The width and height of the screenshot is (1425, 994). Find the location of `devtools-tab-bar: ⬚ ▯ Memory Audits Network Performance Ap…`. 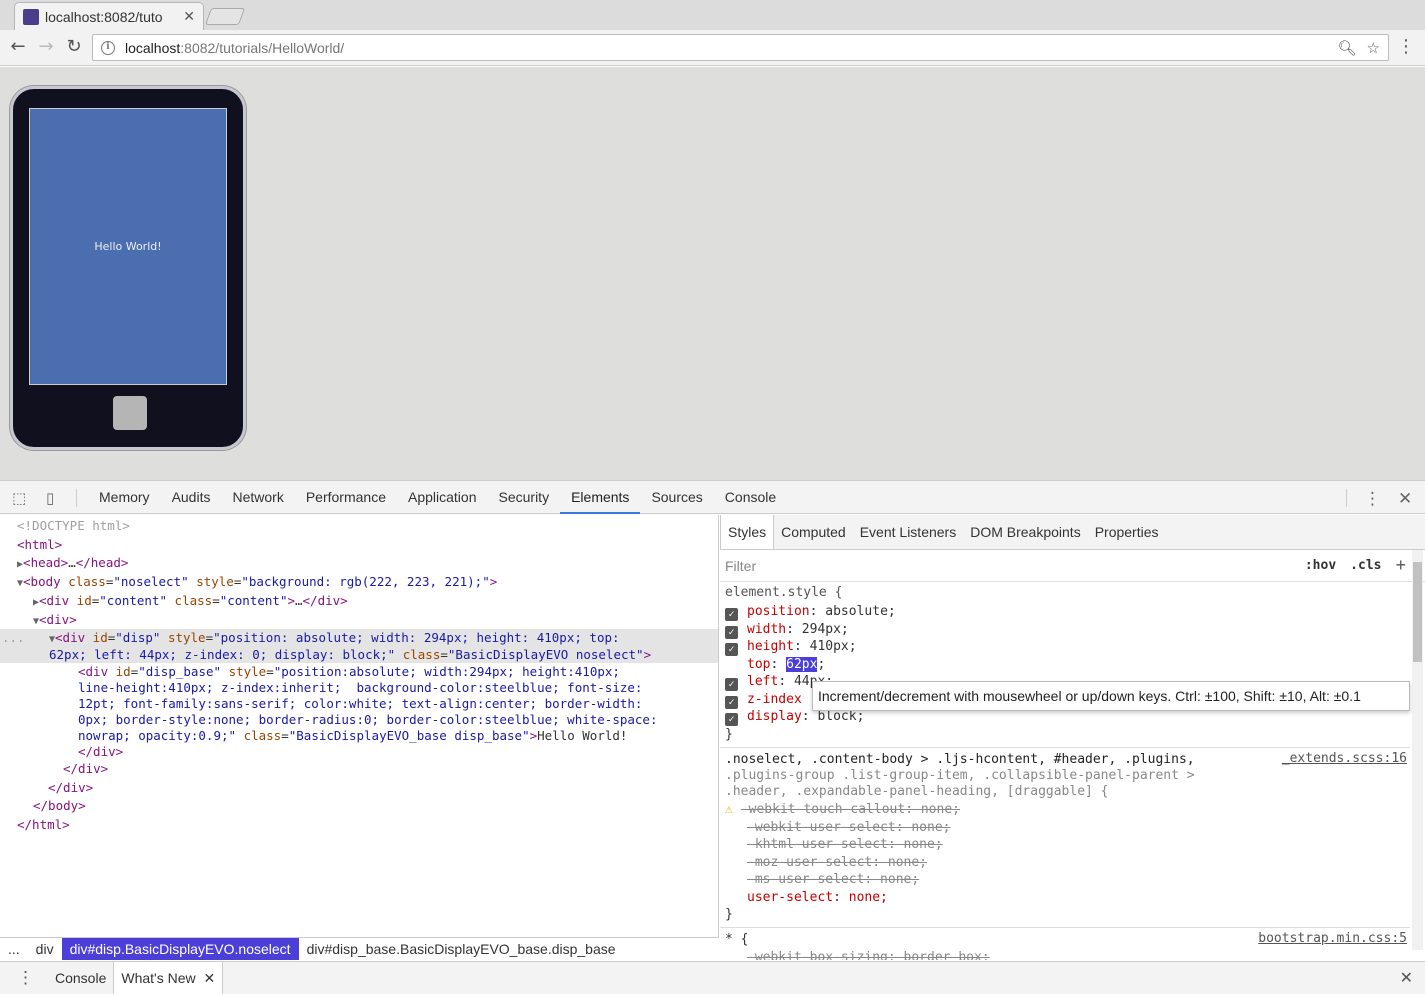

devtools-tab-bar: ⬚ ▯ Memory Audits Network Performance Ap… is located at coordinates (712, 497).